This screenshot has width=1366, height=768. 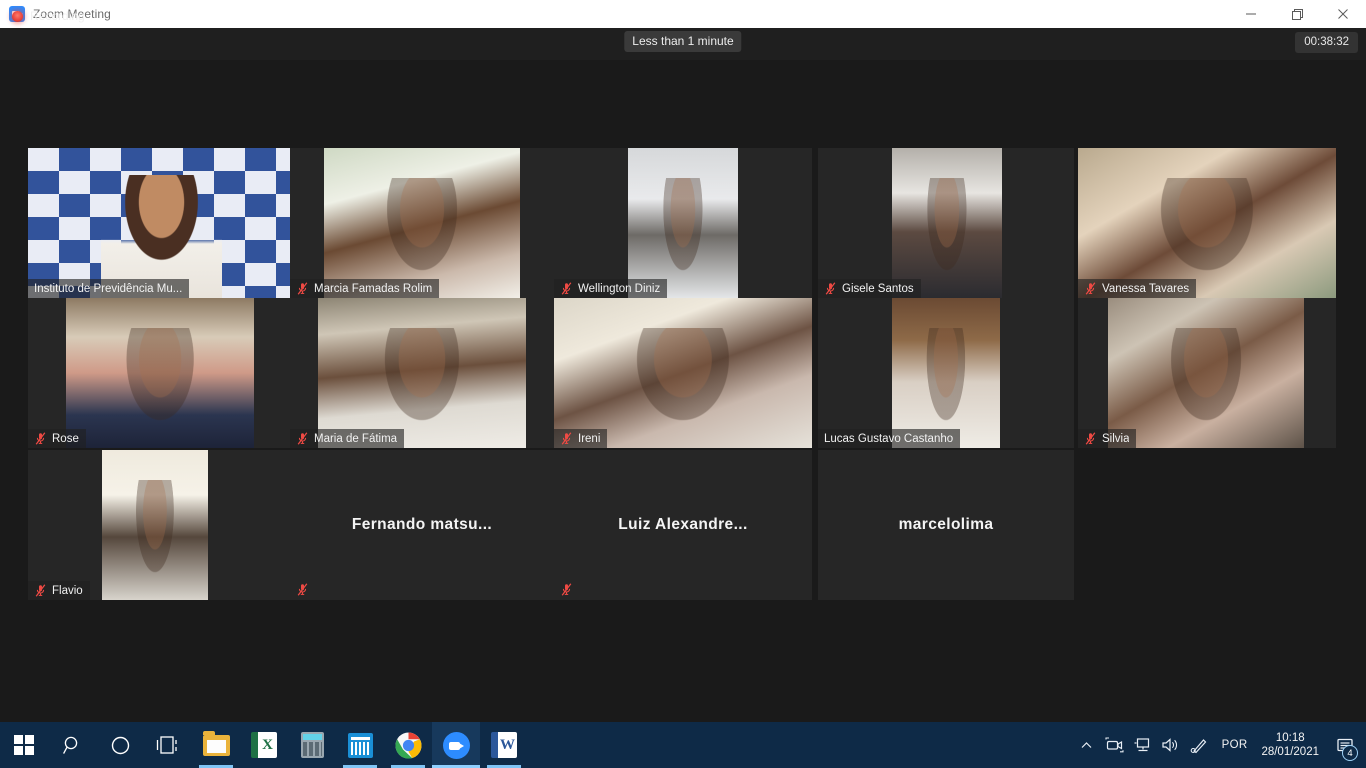 I want to click on word-icon: W, so click(x=504, y=745).